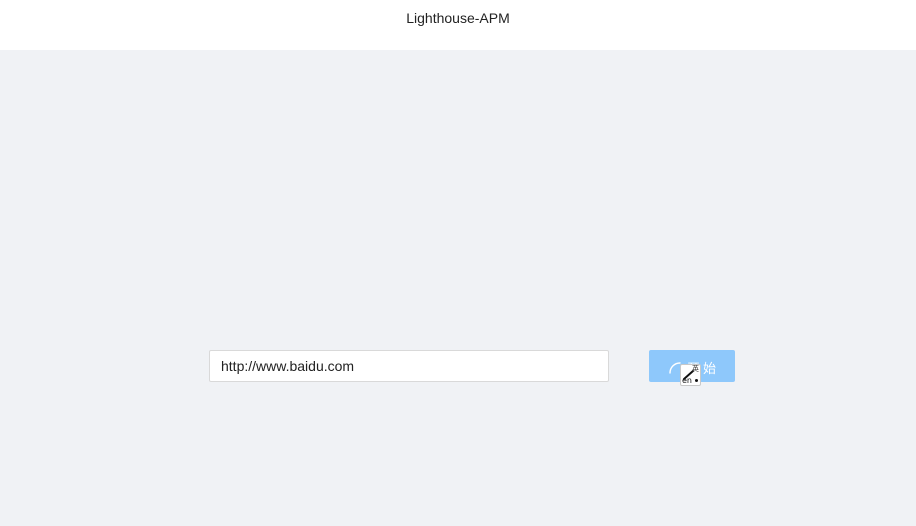 Image resolution: width=916 pixels, height=526 pixels. What do you see at coordinates (458, 18) in the screenshot?
I see `app-title: Lighthouse-APM` at bounding box center [458, 18].